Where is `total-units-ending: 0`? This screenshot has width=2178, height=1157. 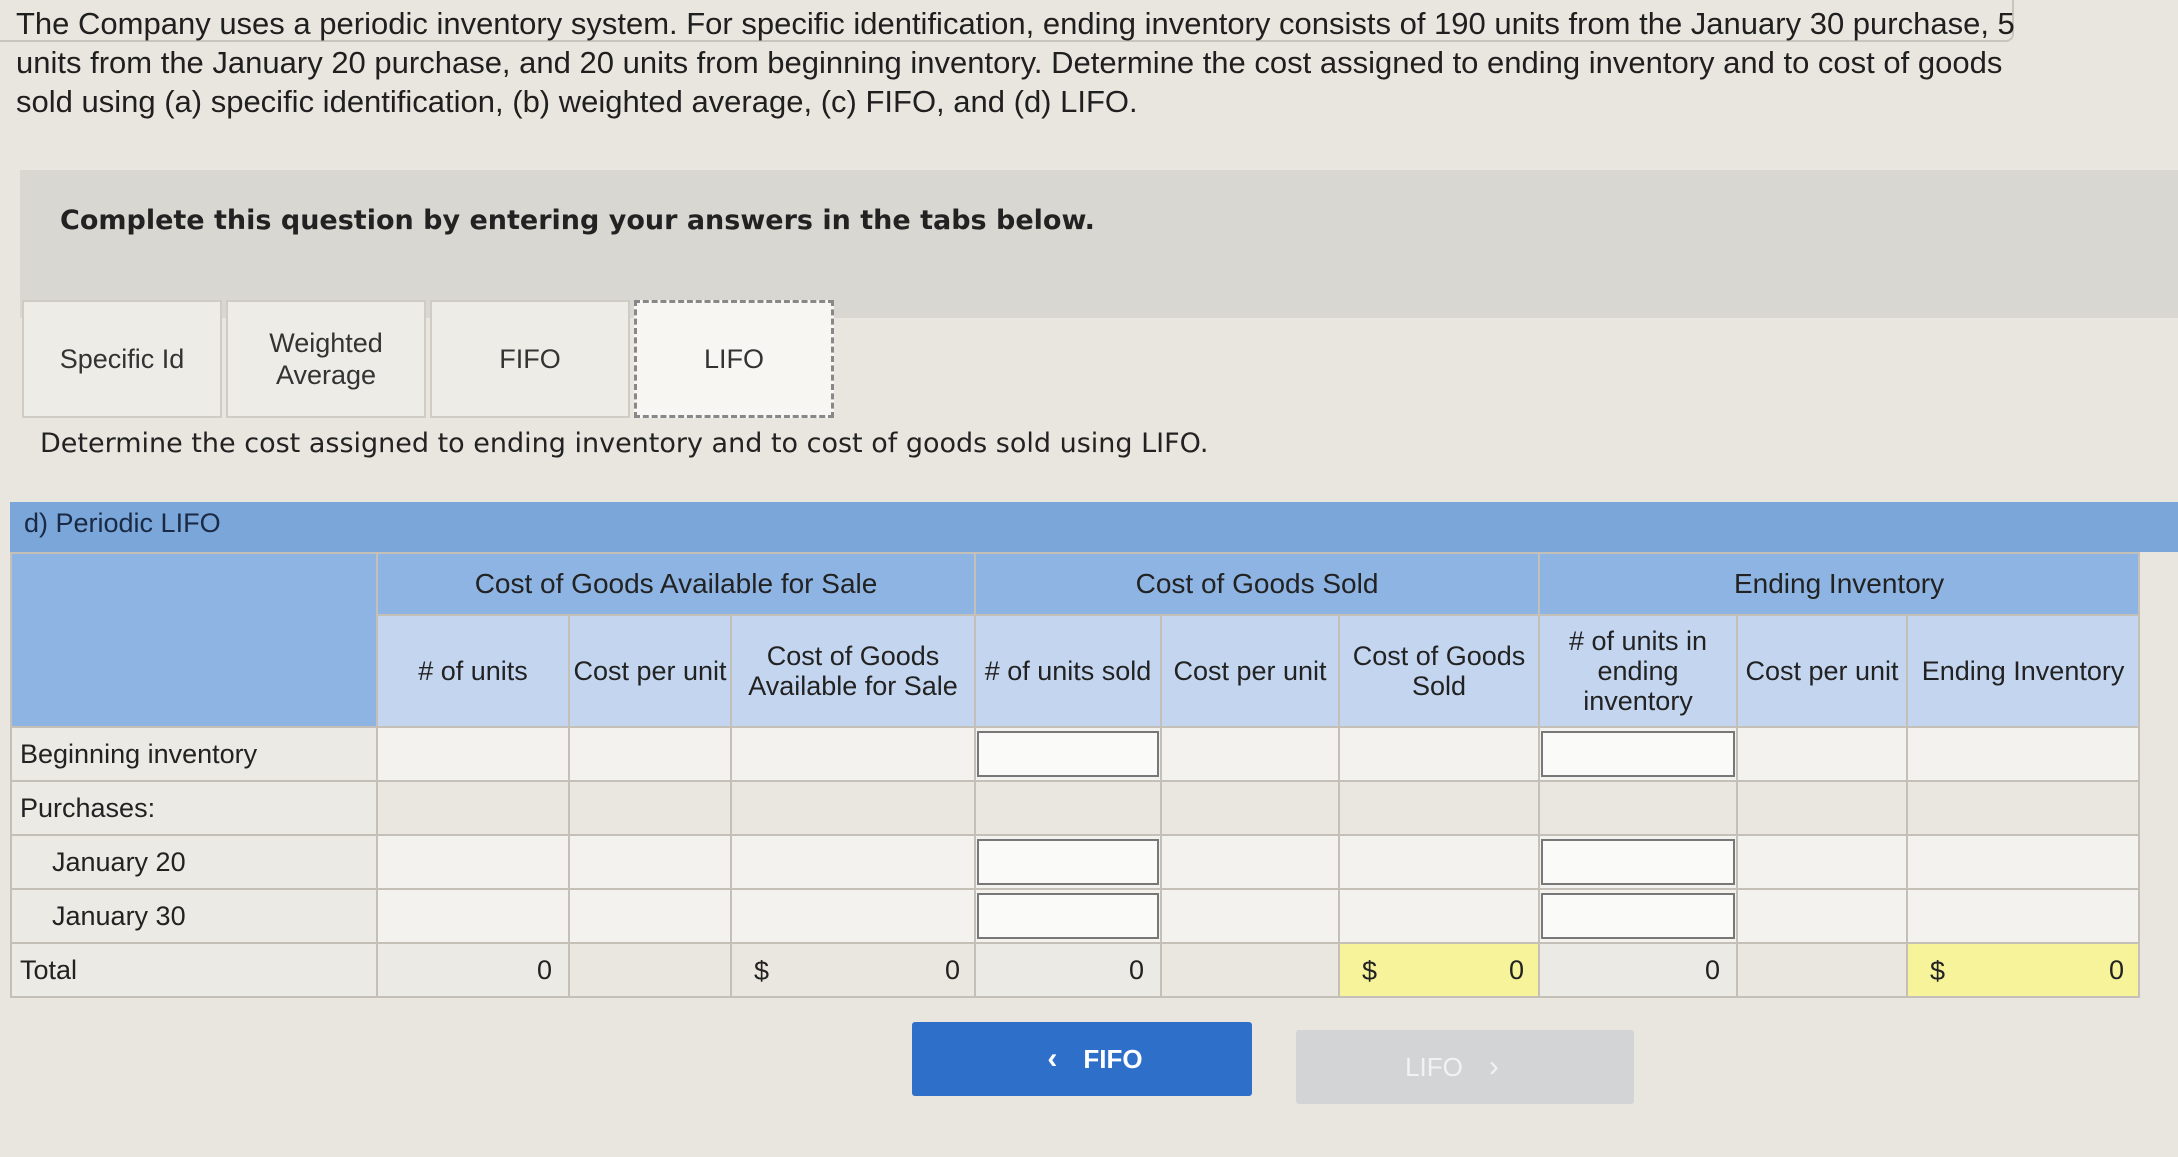
total-units-ending: 0 is located at coordinates (1638, 970).